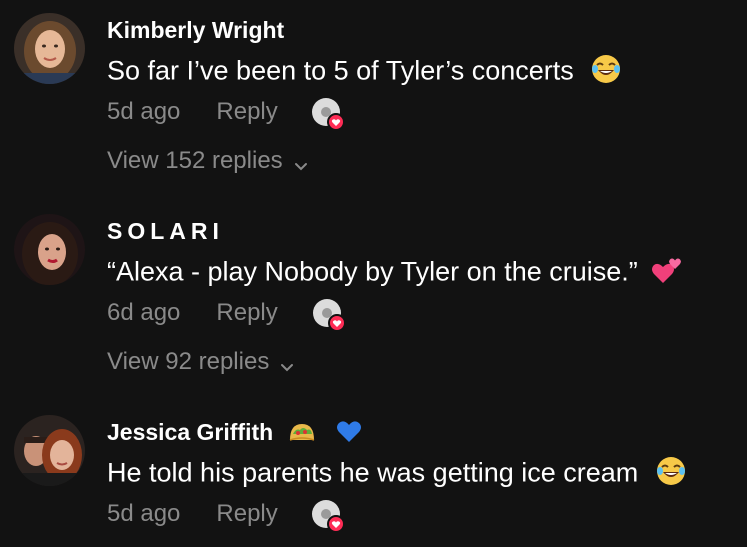  Describe the element at coordinates (302, 434) in the screenshot. I see `taco-emoji-icon` at that location.